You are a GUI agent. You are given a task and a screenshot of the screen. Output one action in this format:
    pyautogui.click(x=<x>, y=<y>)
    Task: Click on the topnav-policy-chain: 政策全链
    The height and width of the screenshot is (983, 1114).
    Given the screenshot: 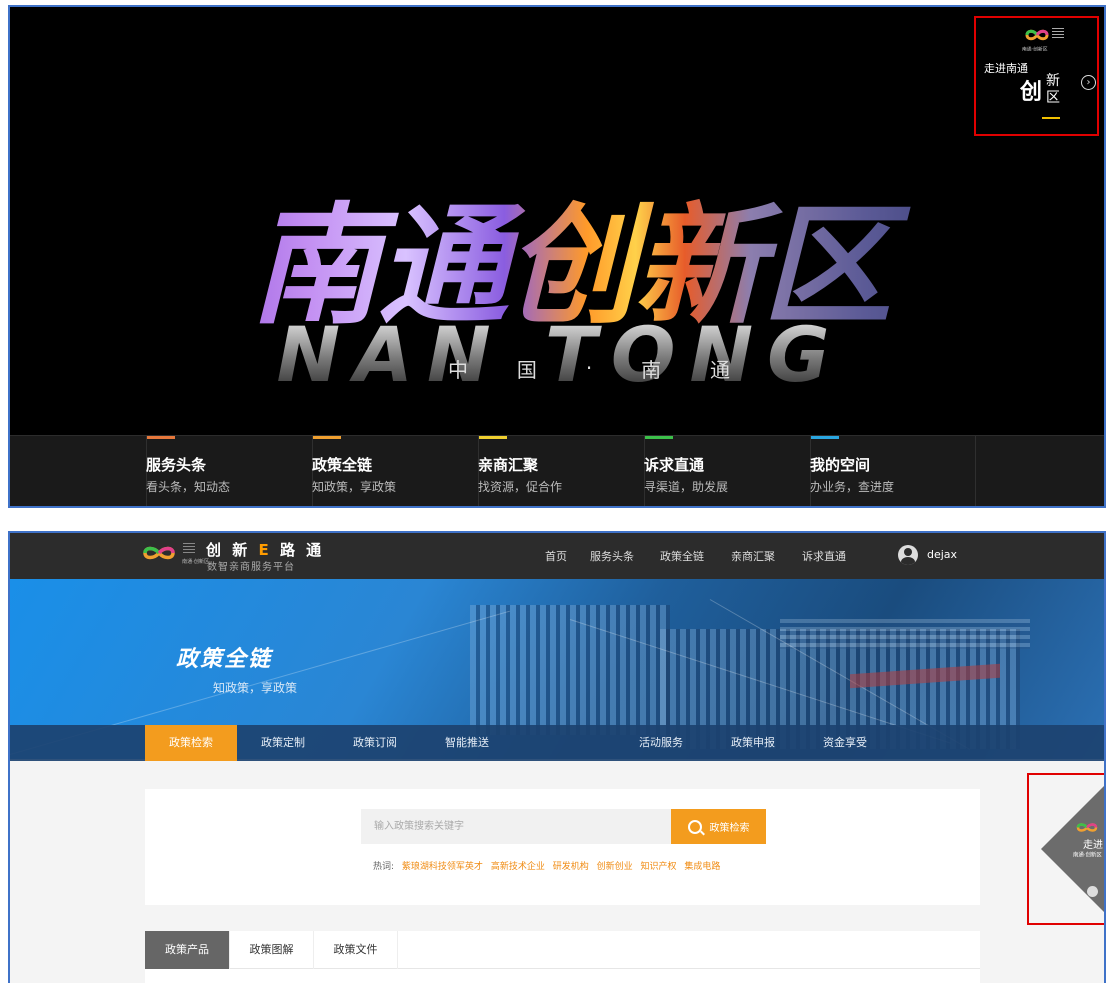 What is the action you would take?
    pyautogui.click(x=682, y=556)
    